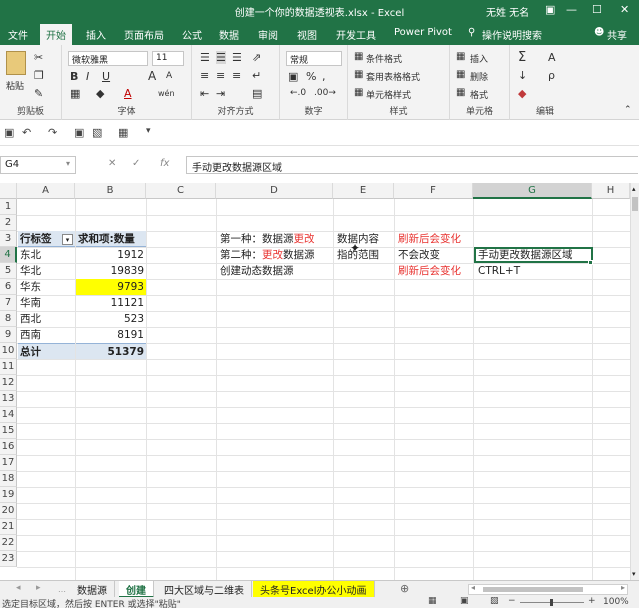 The width and height of the screenshot is (639, 608). What do you see at coordinates (393, 76) in the screenshot?
I see `format-as-table-button: 套用表格格式` at bounding box center [393, 76].